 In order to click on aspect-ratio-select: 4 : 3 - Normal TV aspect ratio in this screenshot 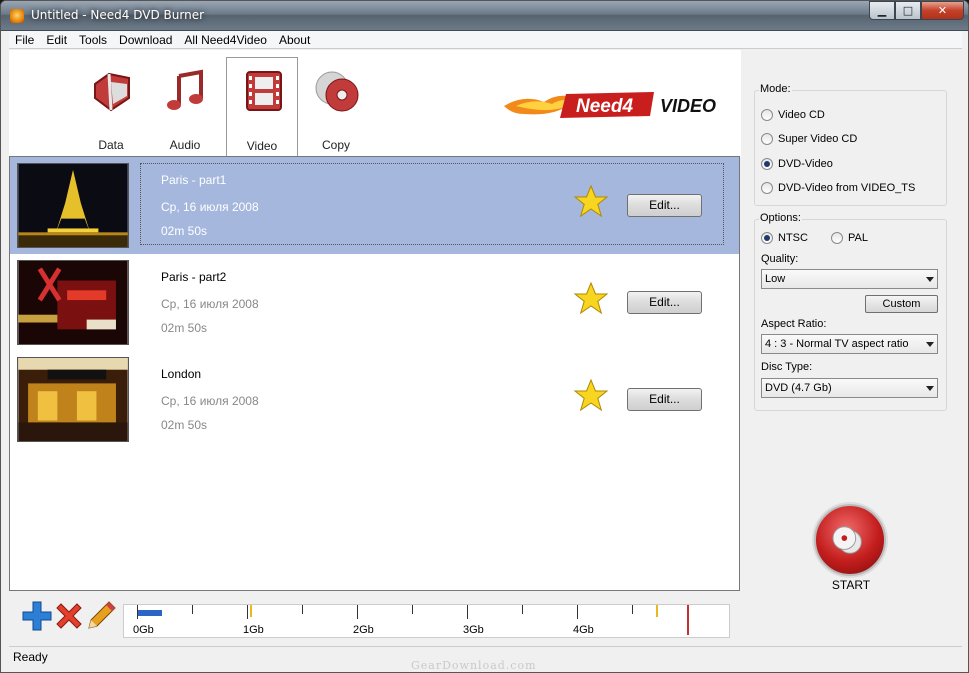, I will do `click(849, 344)`.